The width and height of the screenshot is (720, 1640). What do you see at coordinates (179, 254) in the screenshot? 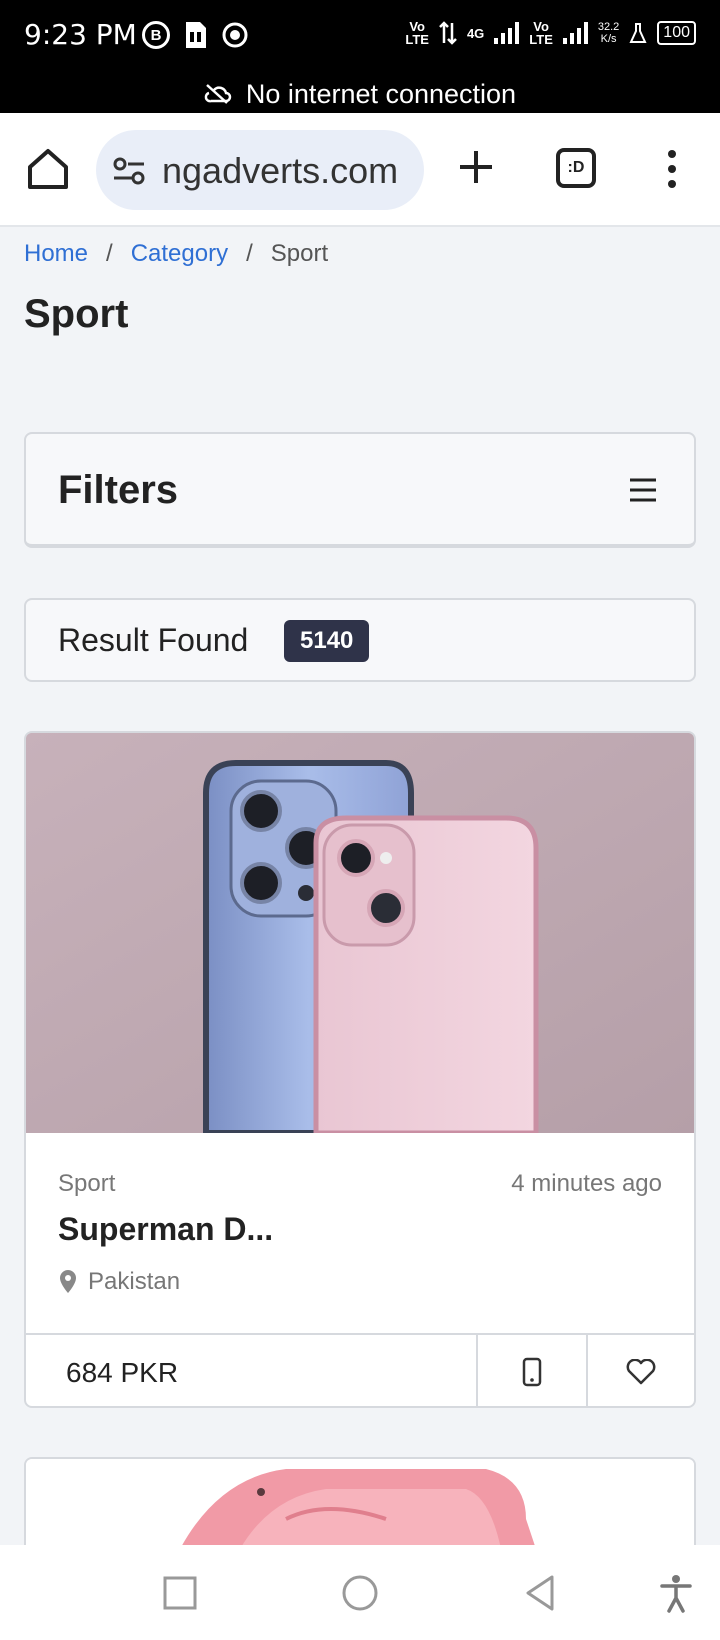
I see `breadcrumb-category: Category` at bounding box center [179, 254].